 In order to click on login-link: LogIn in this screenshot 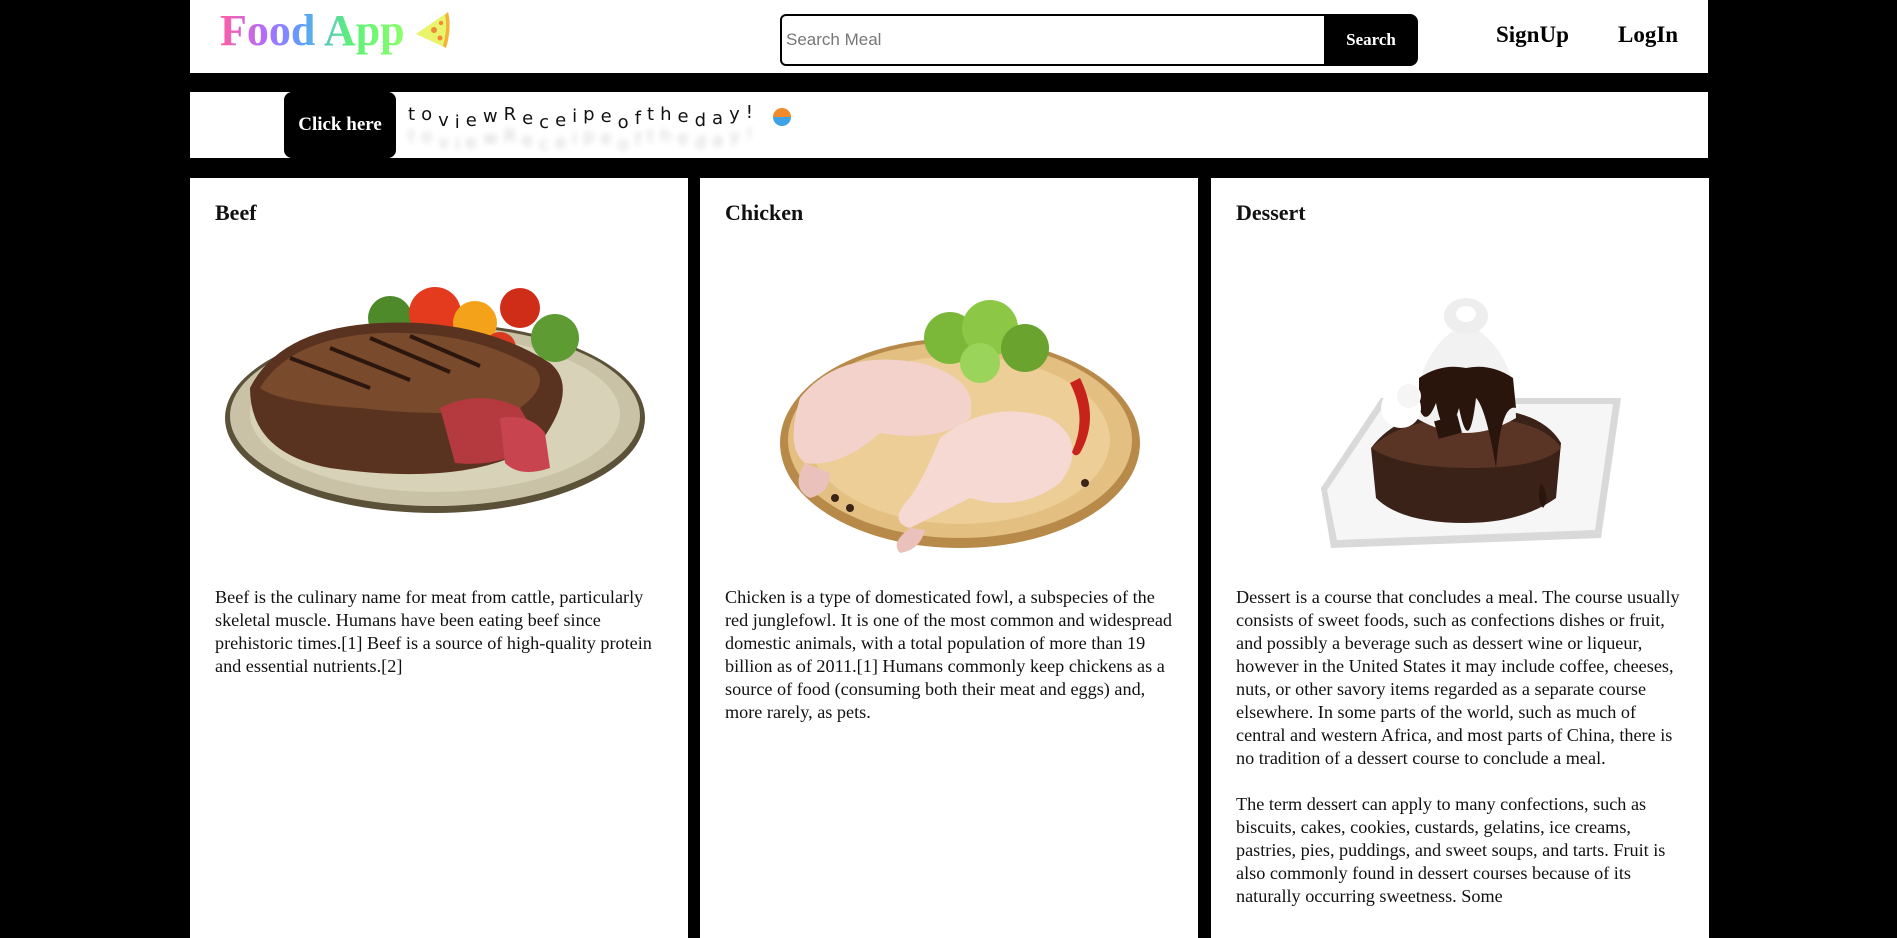, I will do `click(1648, 35)`.